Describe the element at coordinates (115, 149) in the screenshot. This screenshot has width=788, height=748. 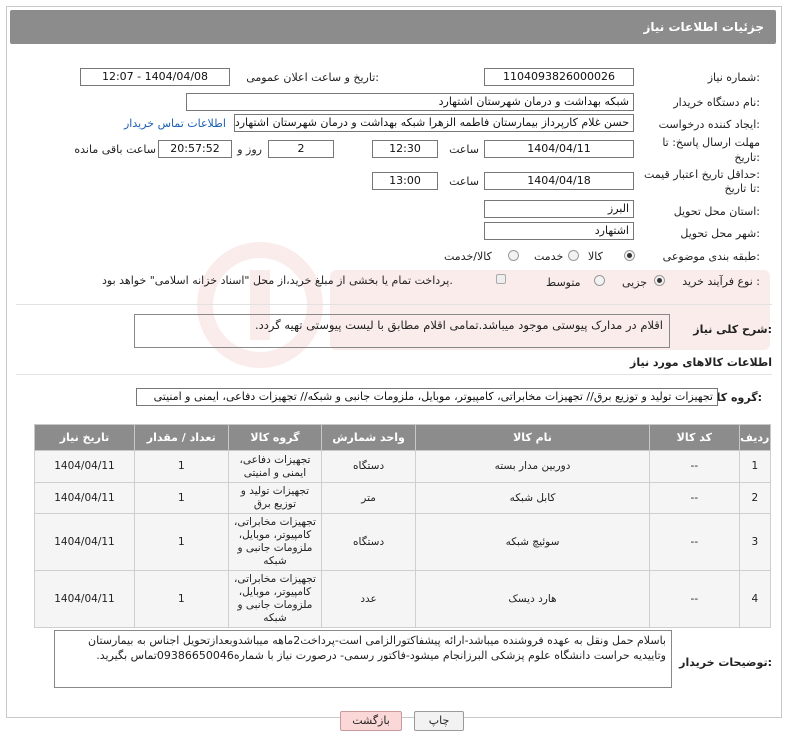
I see `remaining-label: ساعت باقی مانده` at that location.